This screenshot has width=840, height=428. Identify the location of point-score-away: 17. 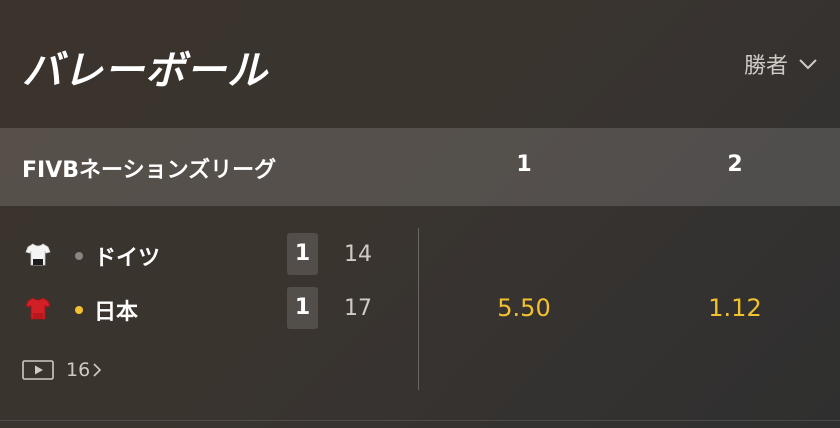
(358, 308).